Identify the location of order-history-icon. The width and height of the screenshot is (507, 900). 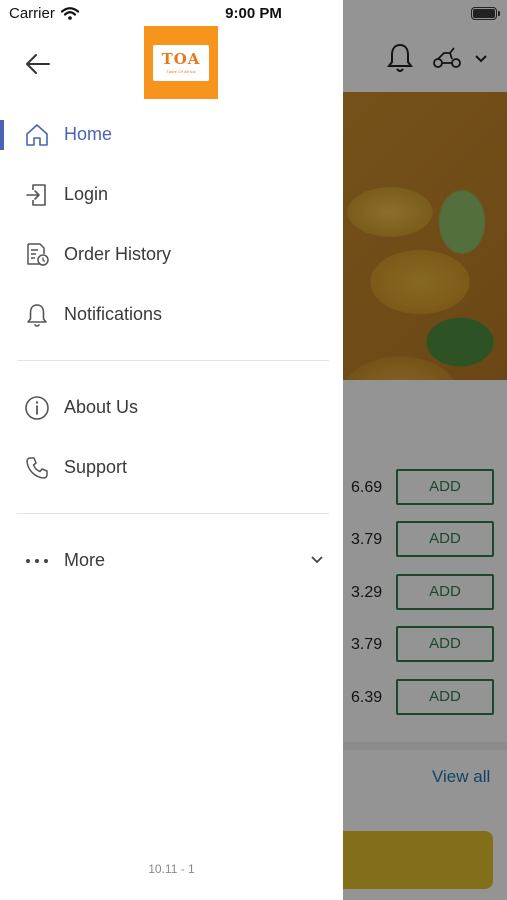
(38, 254).